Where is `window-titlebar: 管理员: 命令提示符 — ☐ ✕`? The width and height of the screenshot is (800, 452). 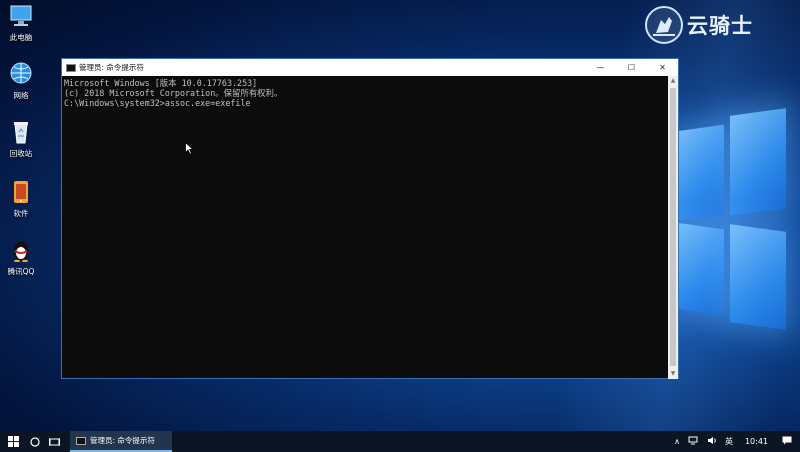 window-titlebar: 管理员: 命令提示符 — ☐ ✕ is located at coordinates (370, 67).